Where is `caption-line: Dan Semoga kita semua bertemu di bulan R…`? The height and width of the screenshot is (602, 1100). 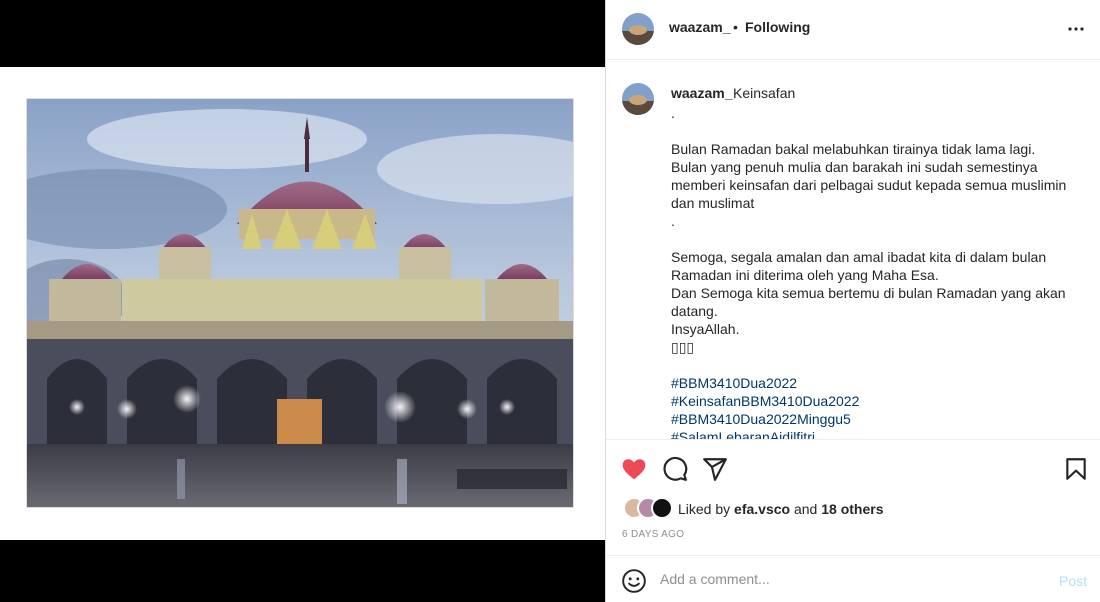
caption-line: Dan Semoga kita semua bertemu di bulan R… is located at coordinates (868, 293).